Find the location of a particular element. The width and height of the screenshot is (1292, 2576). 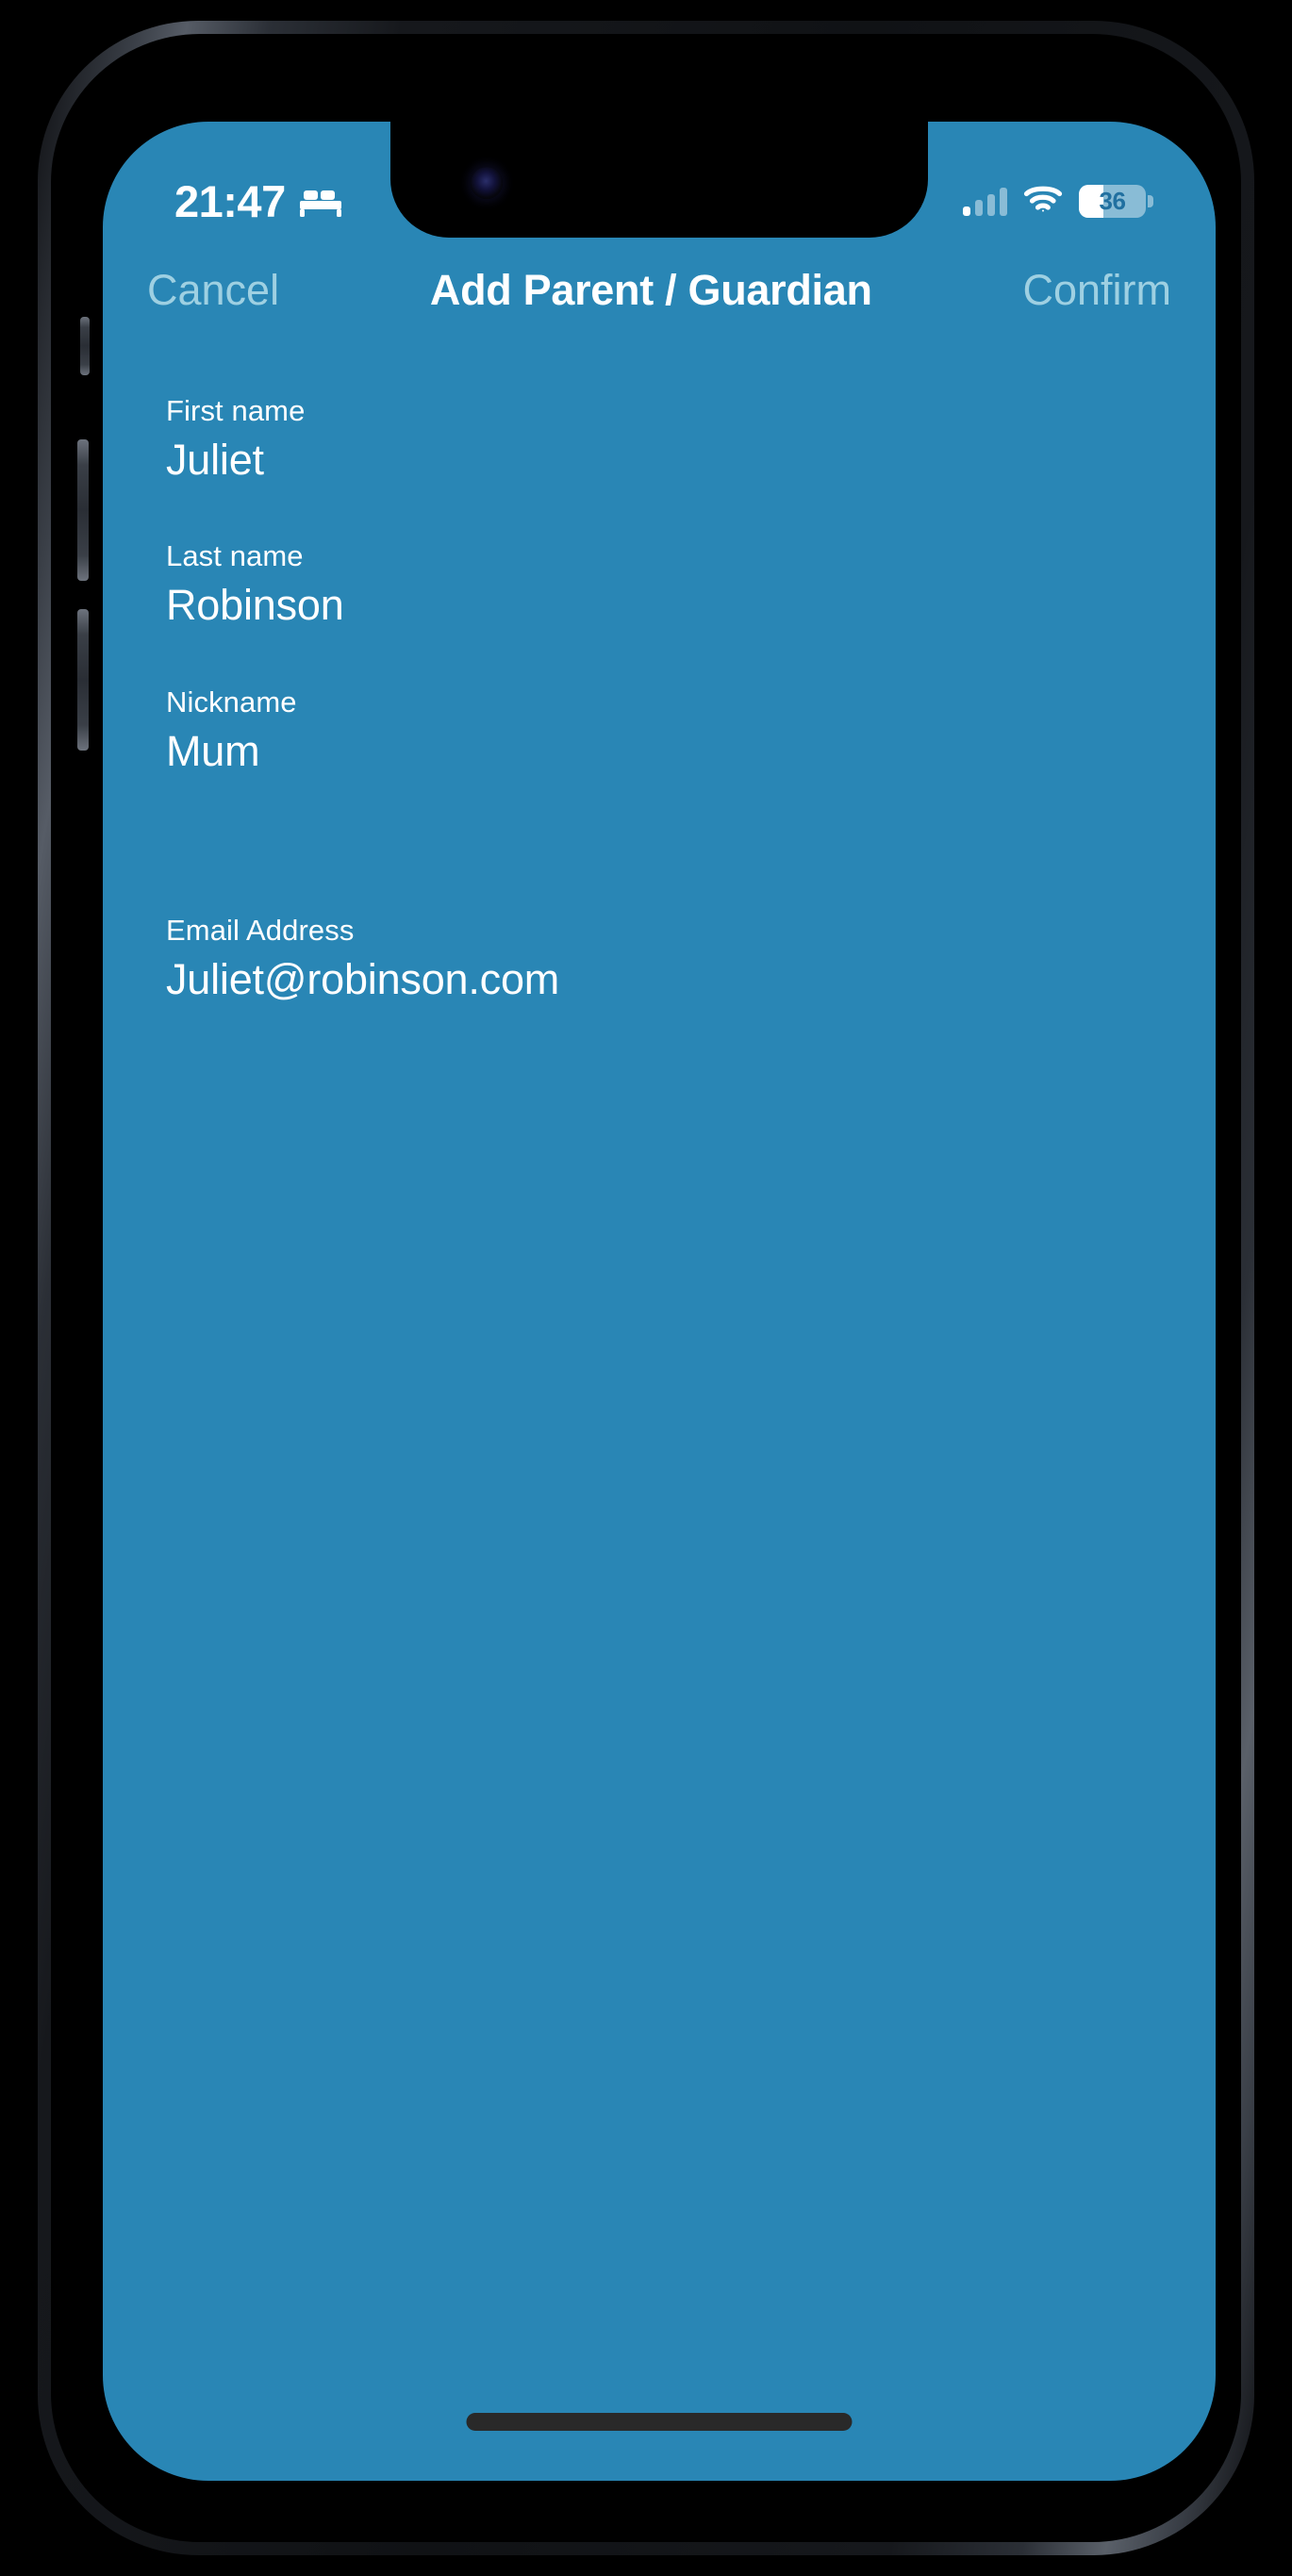

wifi-icon is located at coordinates (1043, 202).